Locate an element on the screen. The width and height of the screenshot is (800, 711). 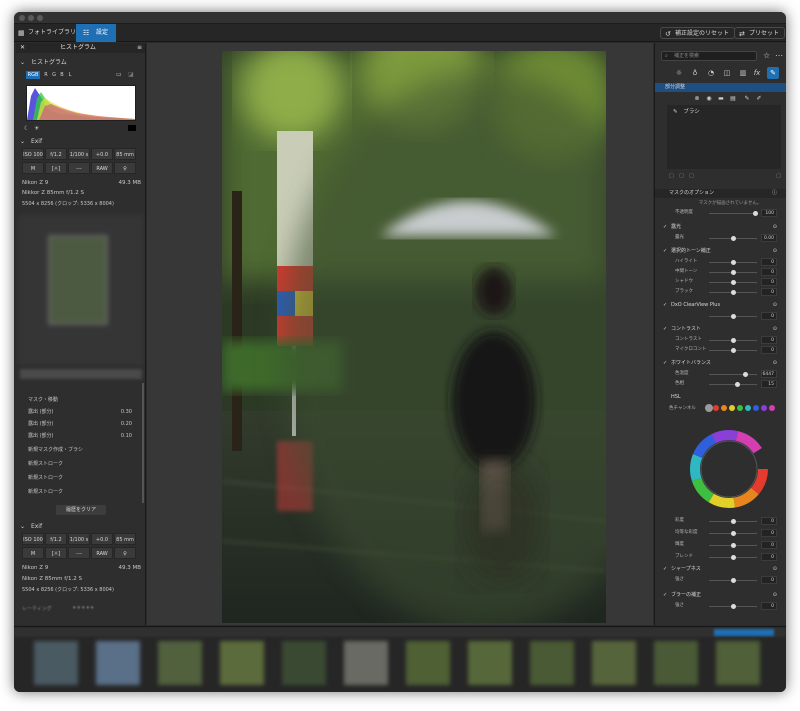
gradient-icon: ▤ is located at coordinates (733, 99).